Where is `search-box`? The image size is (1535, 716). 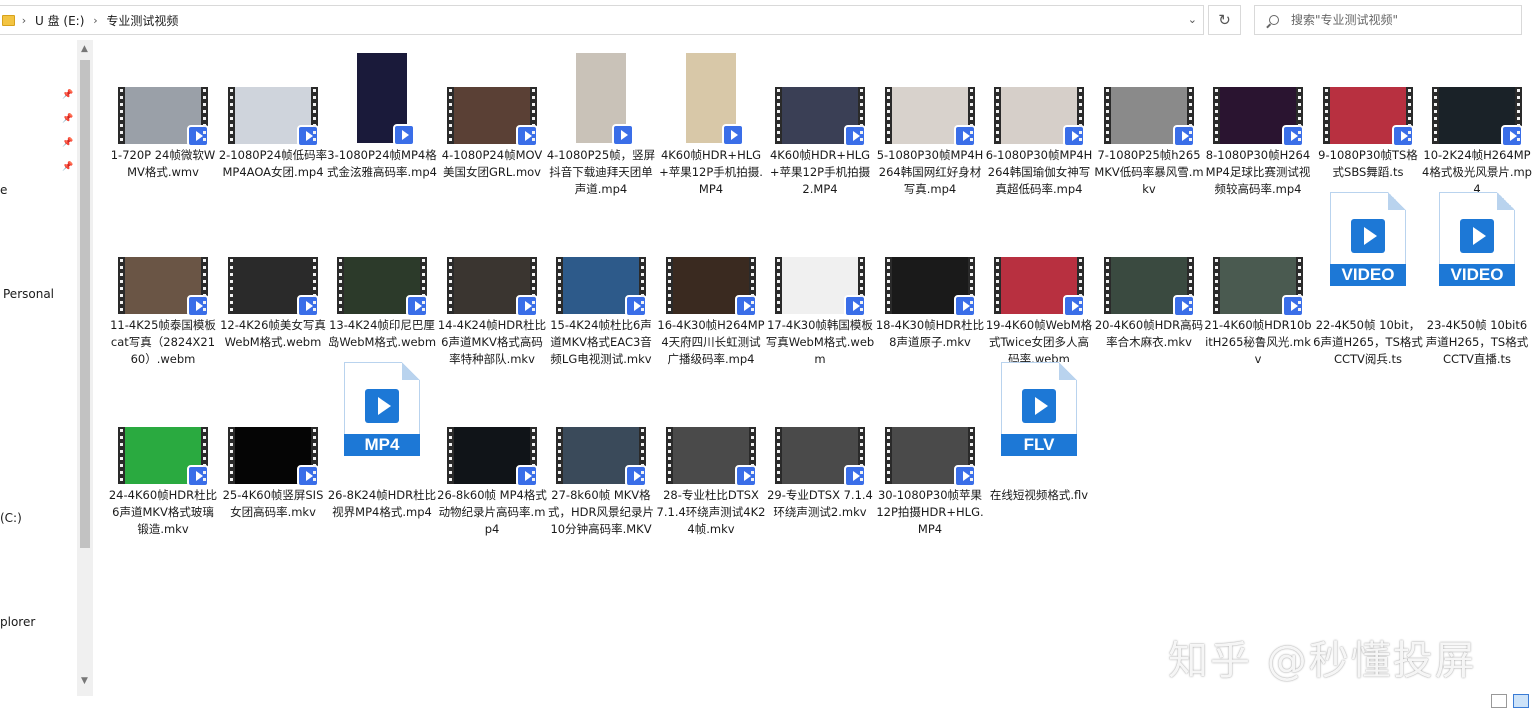 search-box is located at coordinates (1388, 20).